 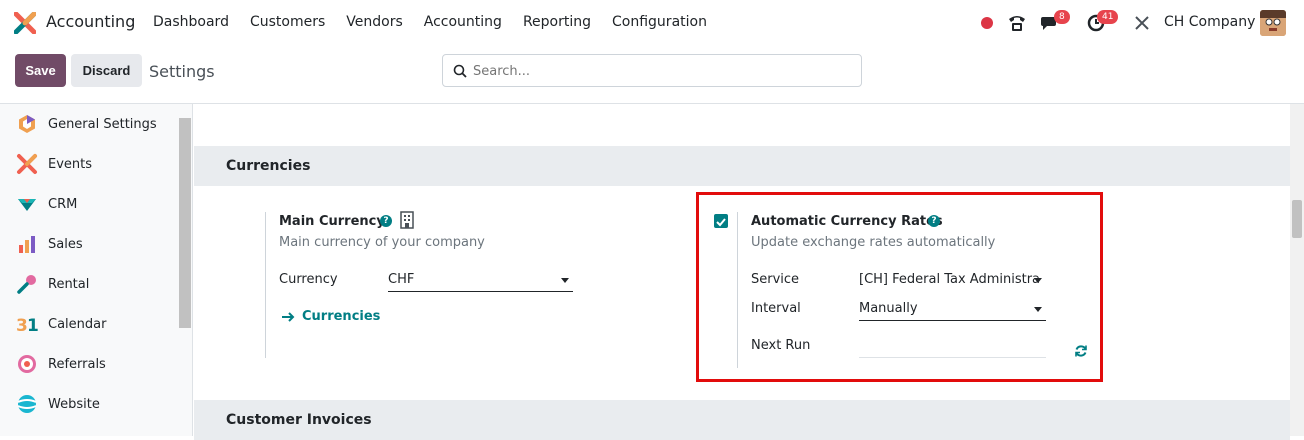 I want to click on referrals-icon, so click(x=27, y=364).